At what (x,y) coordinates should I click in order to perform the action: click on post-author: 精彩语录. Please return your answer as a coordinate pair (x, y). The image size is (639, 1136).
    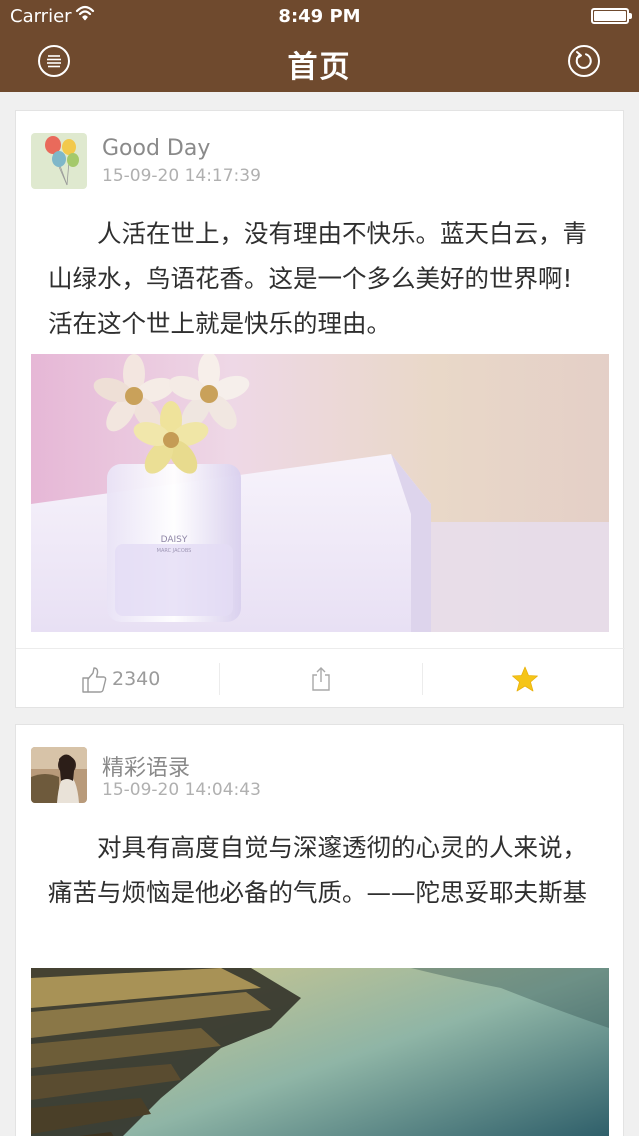
    Looking at the image, I should click on (146, 766).